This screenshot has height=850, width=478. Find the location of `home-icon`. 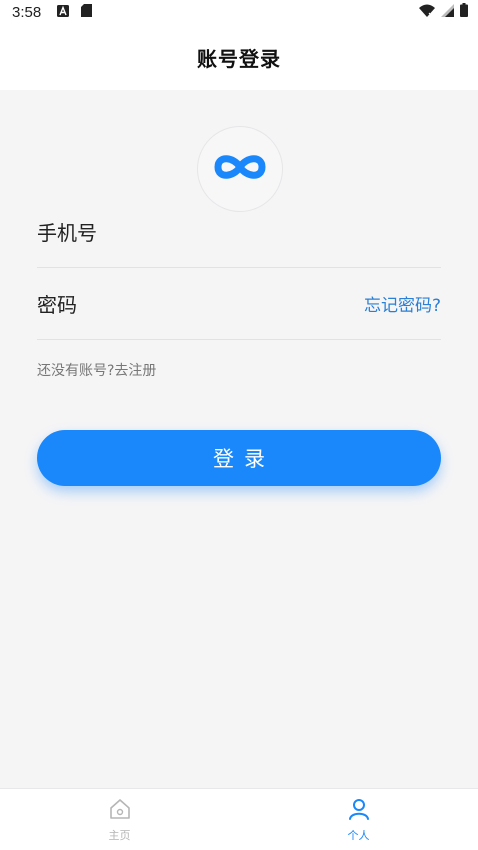

home-icon is located at coordinates (120, 811).